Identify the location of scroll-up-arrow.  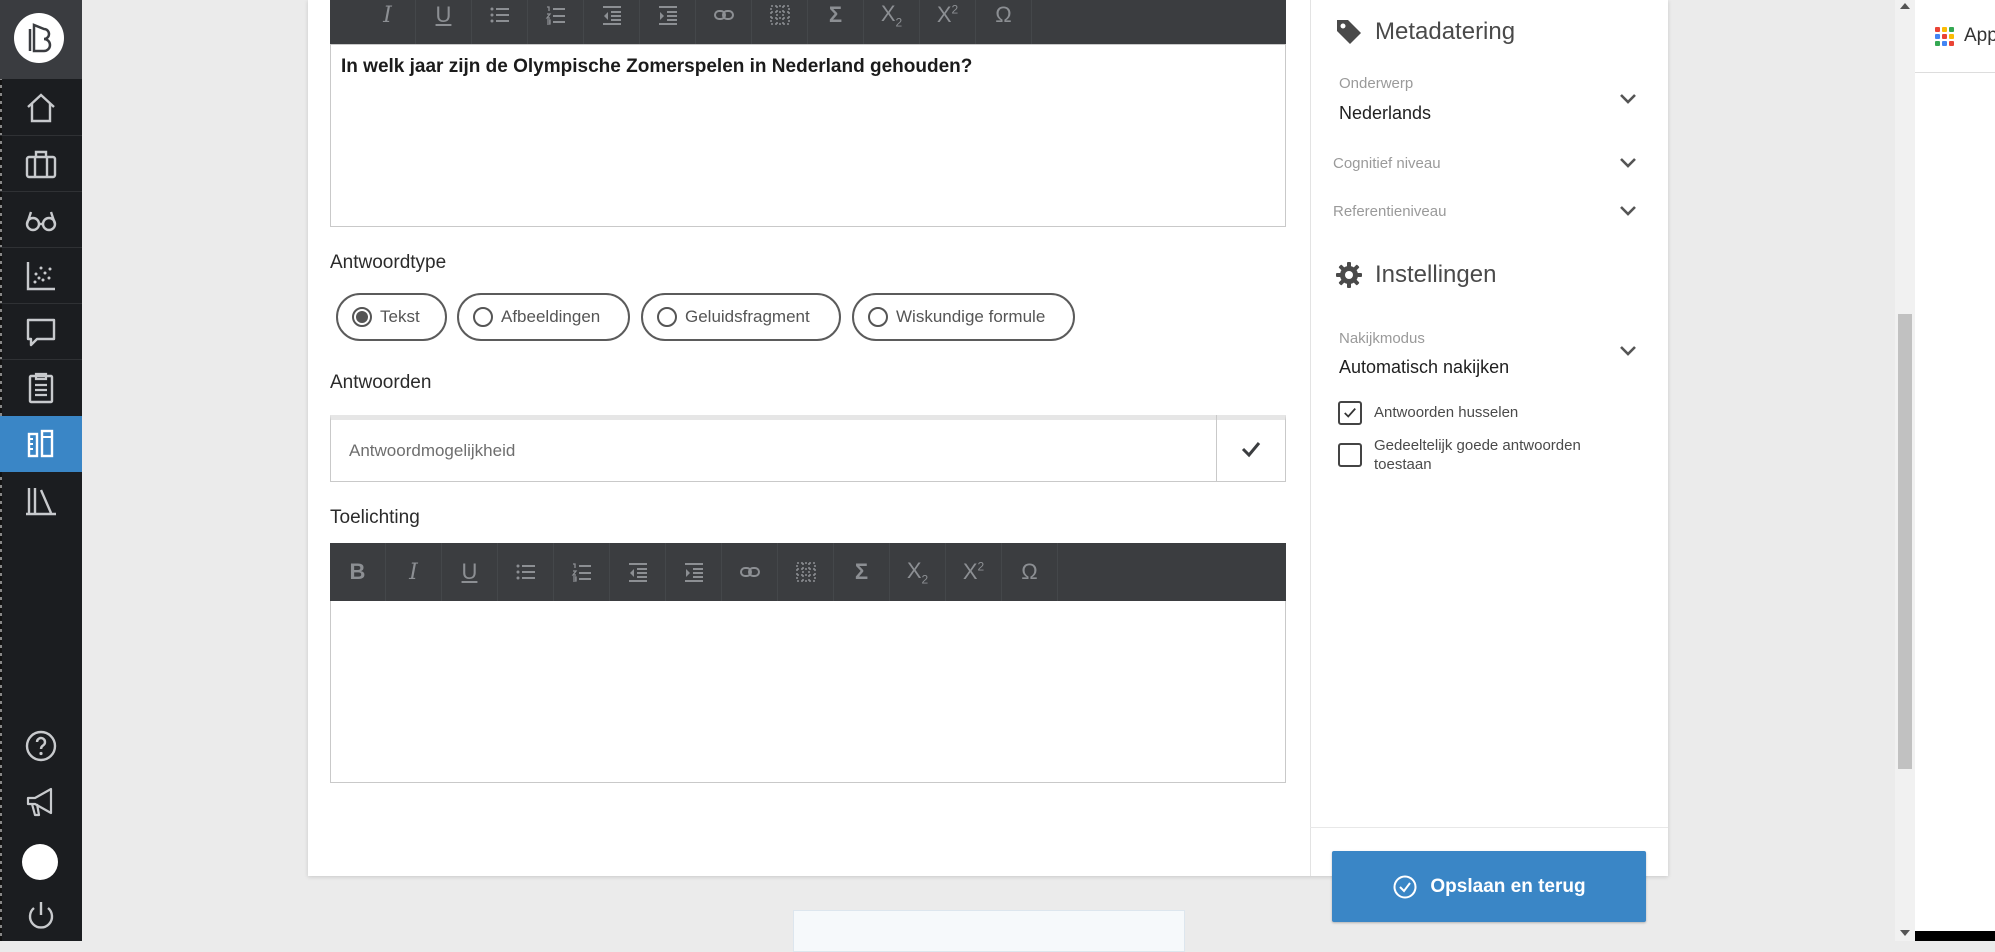
(1905, 6).